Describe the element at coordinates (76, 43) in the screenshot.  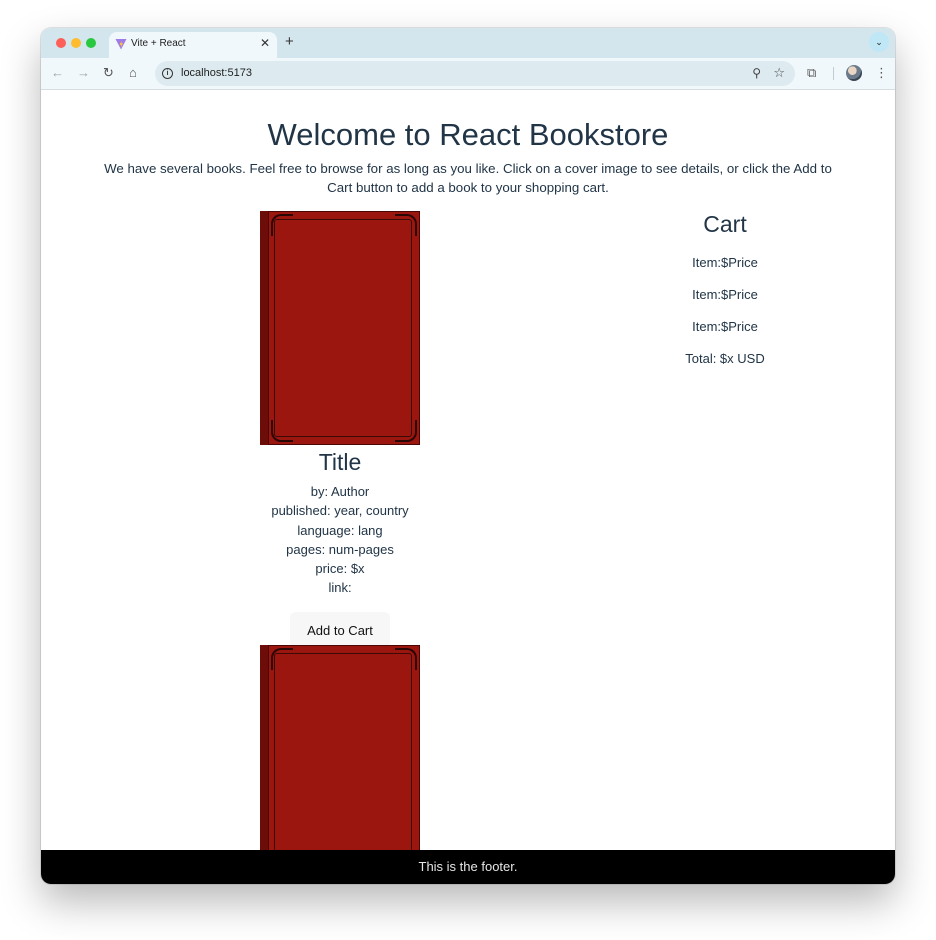
I see `window-minimize-button` at that location.